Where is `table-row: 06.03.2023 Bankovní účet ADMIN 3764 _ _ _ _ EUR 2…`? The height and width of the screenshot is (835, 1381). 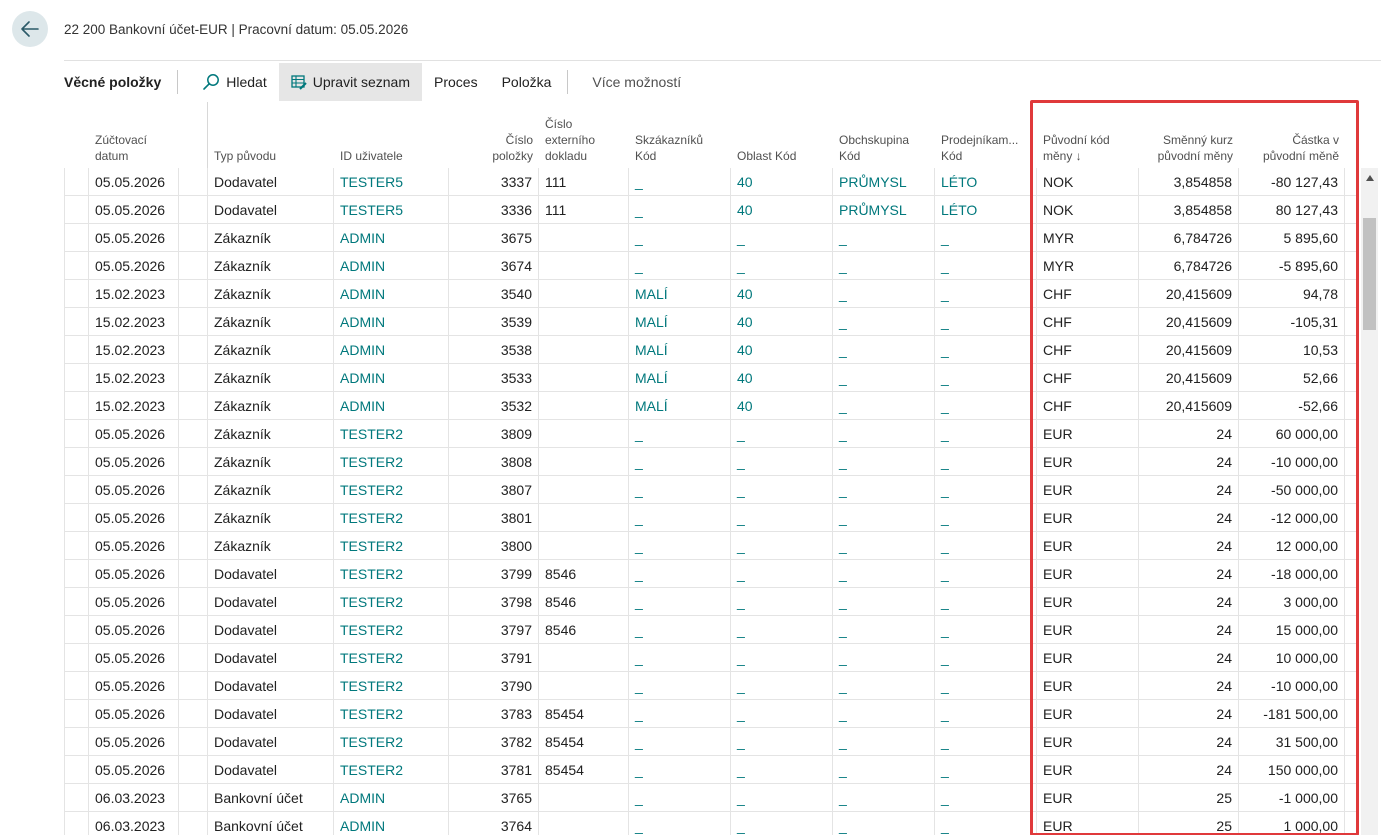 table-row: 06.03.2023 Bankovní účet ADMIN 3764 _ _ _ _ EUR 2… is located at coordinates (711, 823).